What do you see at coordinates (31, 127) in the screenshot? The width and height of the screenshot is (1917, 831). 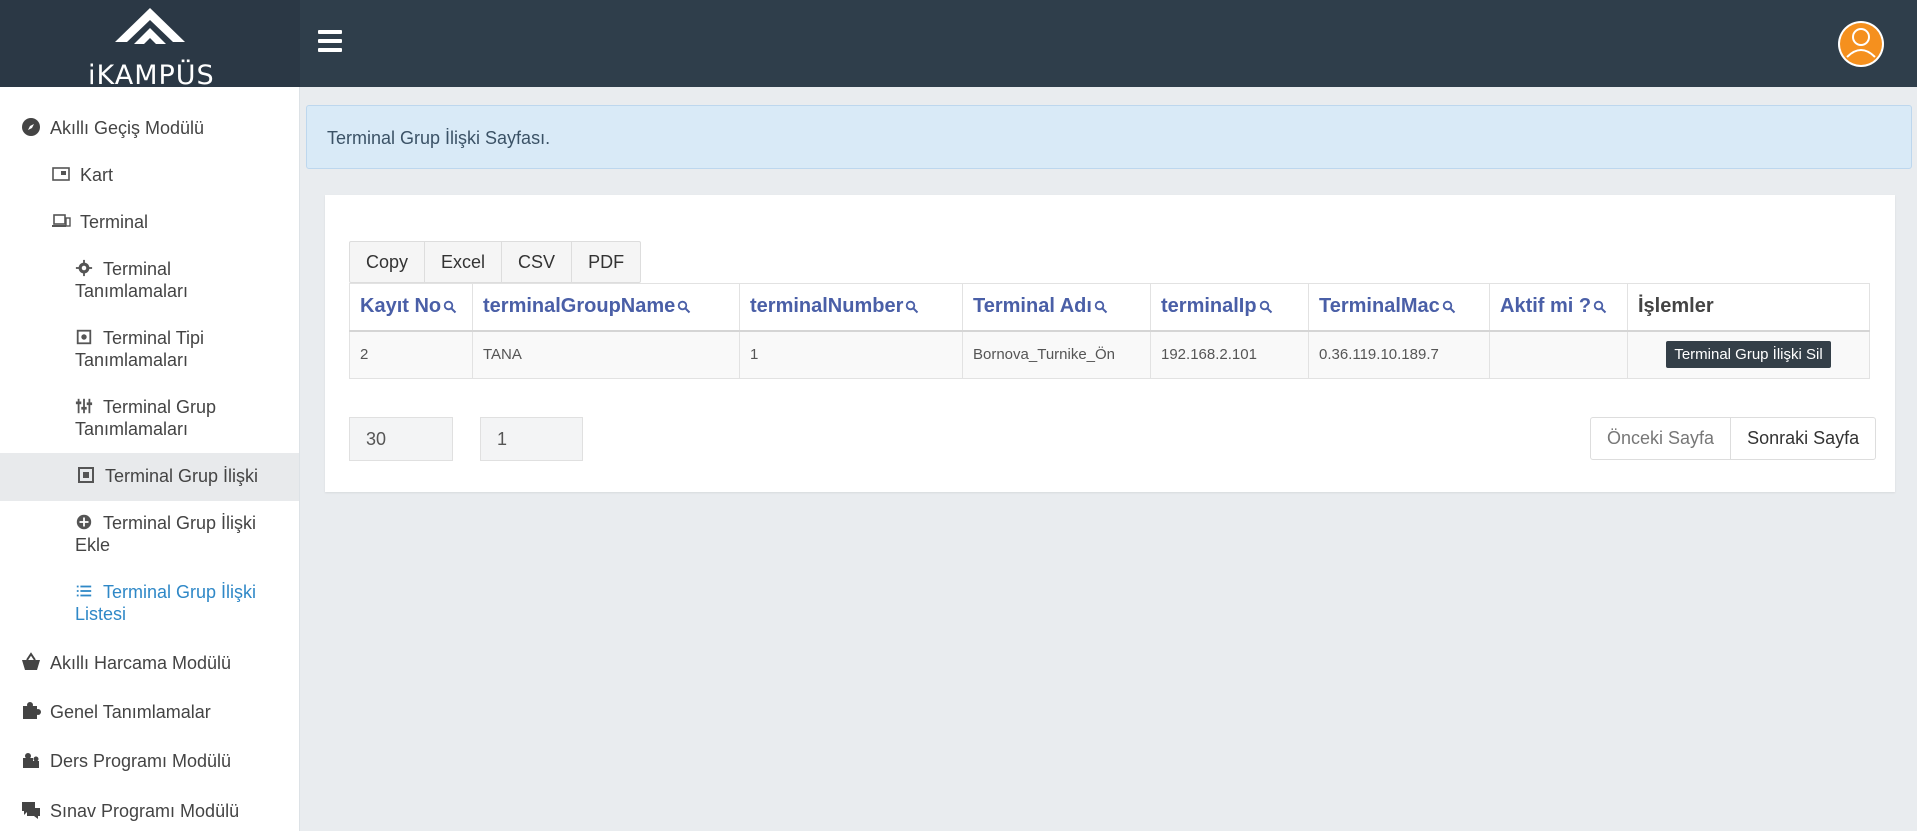 I see `compass-icon` at bounding box center [31, 127].